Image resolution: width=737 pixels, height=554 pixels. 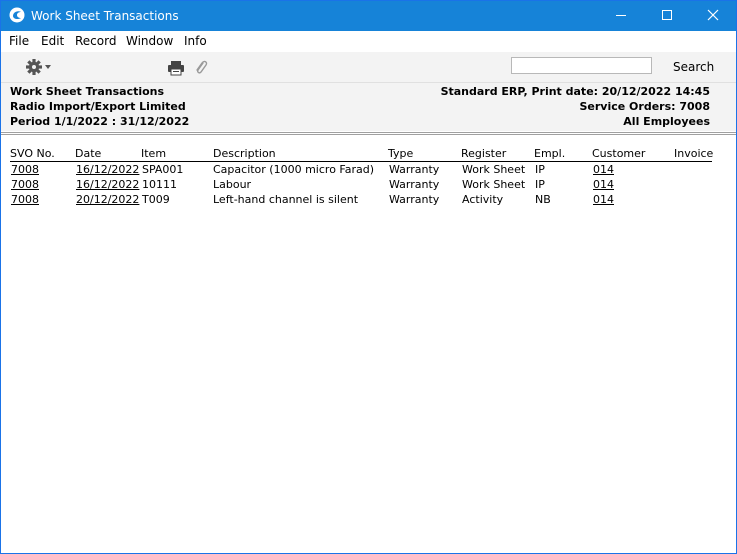 What do you see at coordinates (100, 121) in the screenshot?
I see `report-period: Period 1/1/2022 : 31/12/2022` at bounding box center [100, 121].